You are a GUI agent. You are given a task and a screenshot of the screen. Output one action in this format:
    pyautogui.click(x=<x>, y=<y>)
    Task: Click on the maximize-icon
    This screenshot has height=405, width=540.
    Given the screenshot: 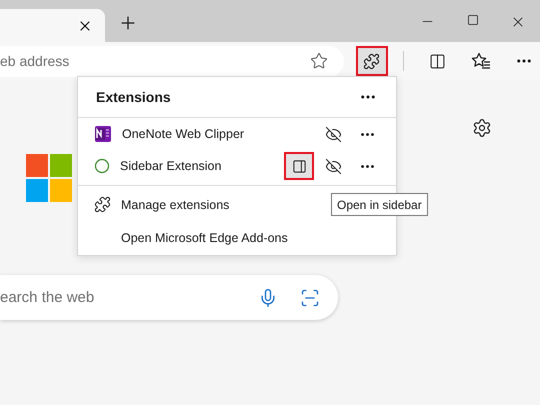 What is the action you would take?
    pyautogui.click(x=472, y=20)
    